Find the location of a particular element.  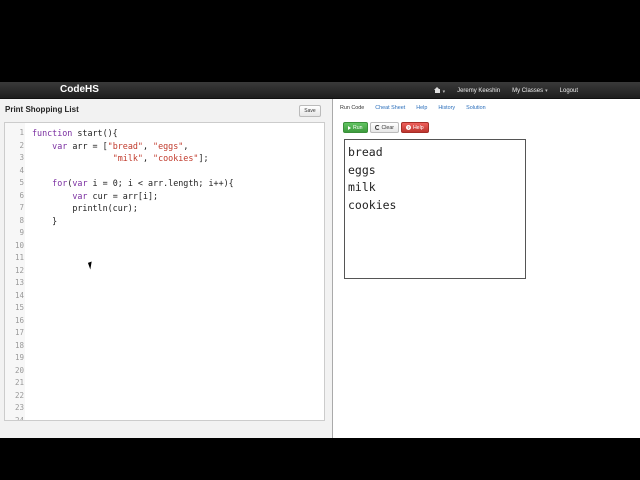

line-number: 12 is located at coordinates (19, 270).